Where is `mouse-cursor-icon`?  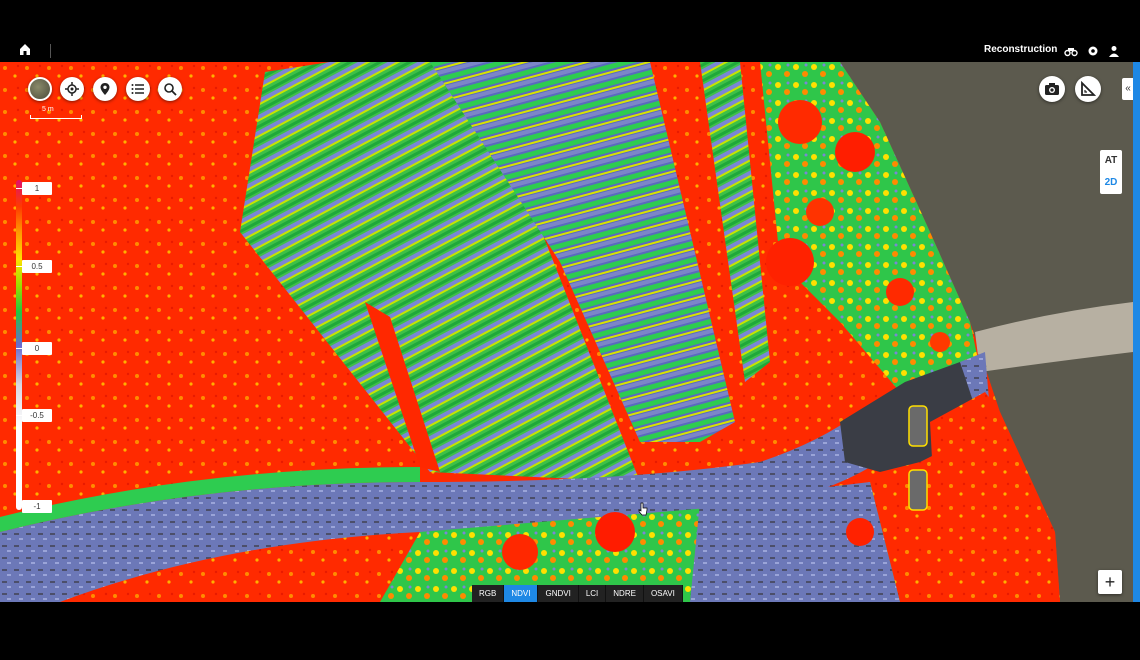
mouse-cursor-icon is located at coordinates (643, 509).